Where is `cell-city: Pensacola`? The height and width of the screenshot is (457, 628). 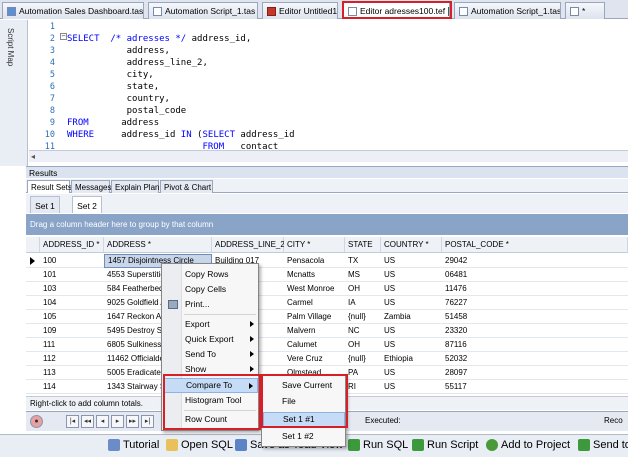
cell-city: Pensacola is located at coordinates (314, 261).